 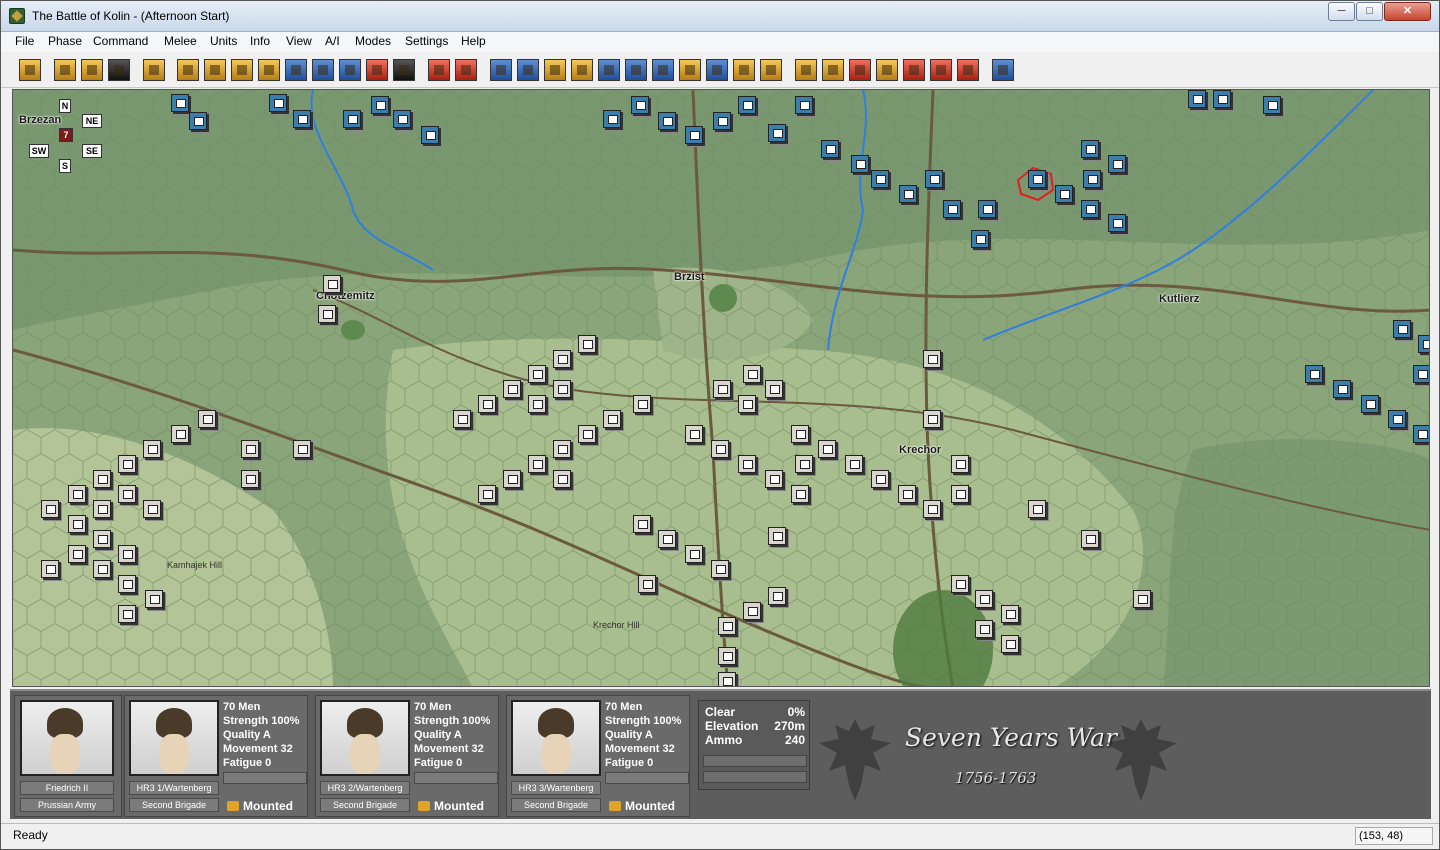 What do you see at coordinates (968, 70) in the screenshot?
I see `toolbar-options7-button` at bounding box center [968, 70].